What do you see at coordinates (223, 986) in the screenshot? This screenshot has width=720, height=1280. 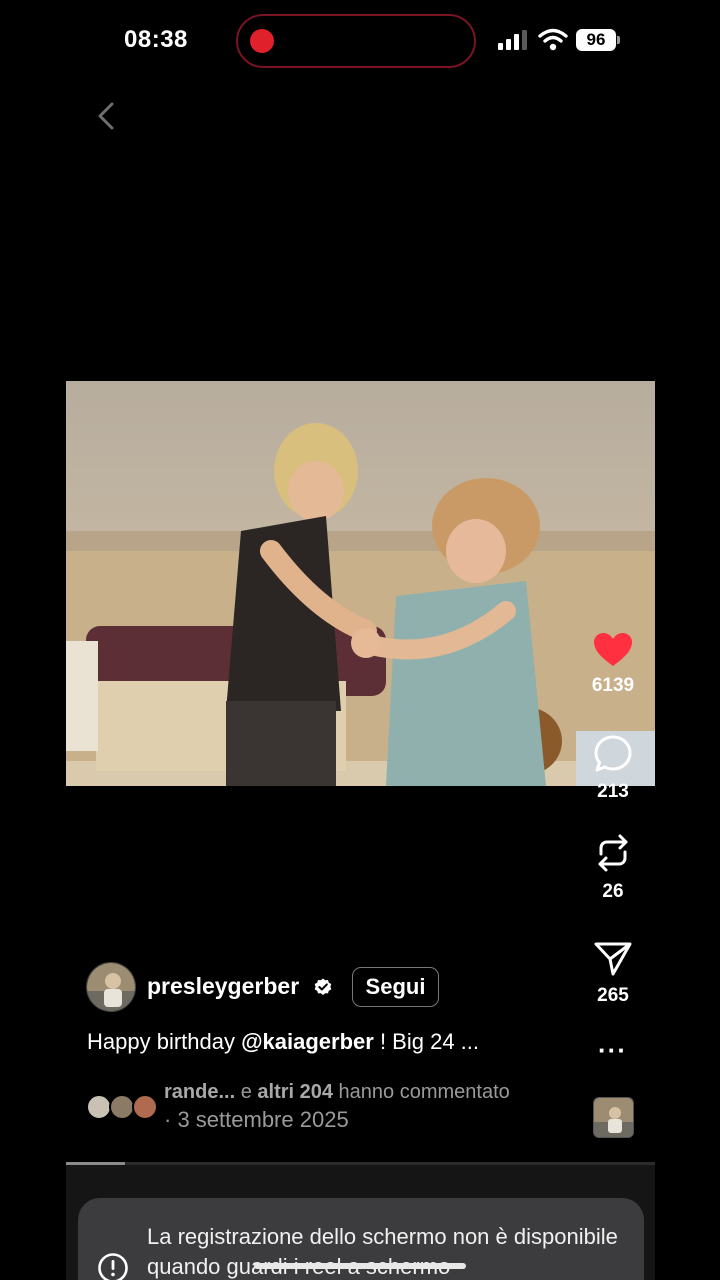 I see `author-username: presleygerber` at bounding box center [223, 986].